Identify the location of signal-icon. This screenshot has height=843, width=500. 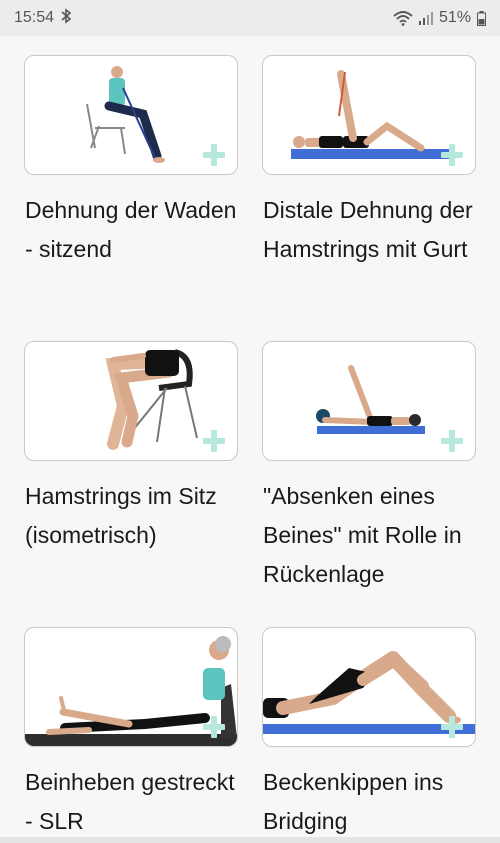
(425, 18).